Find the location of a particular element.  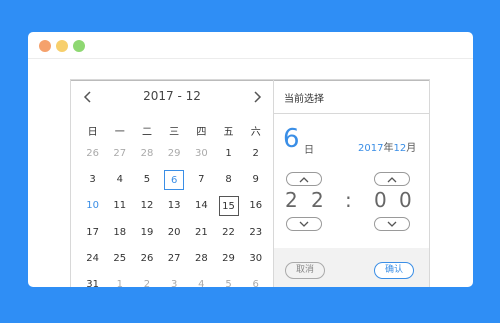

selected-day-suffix: 日 is located at coordinates (309, 150).